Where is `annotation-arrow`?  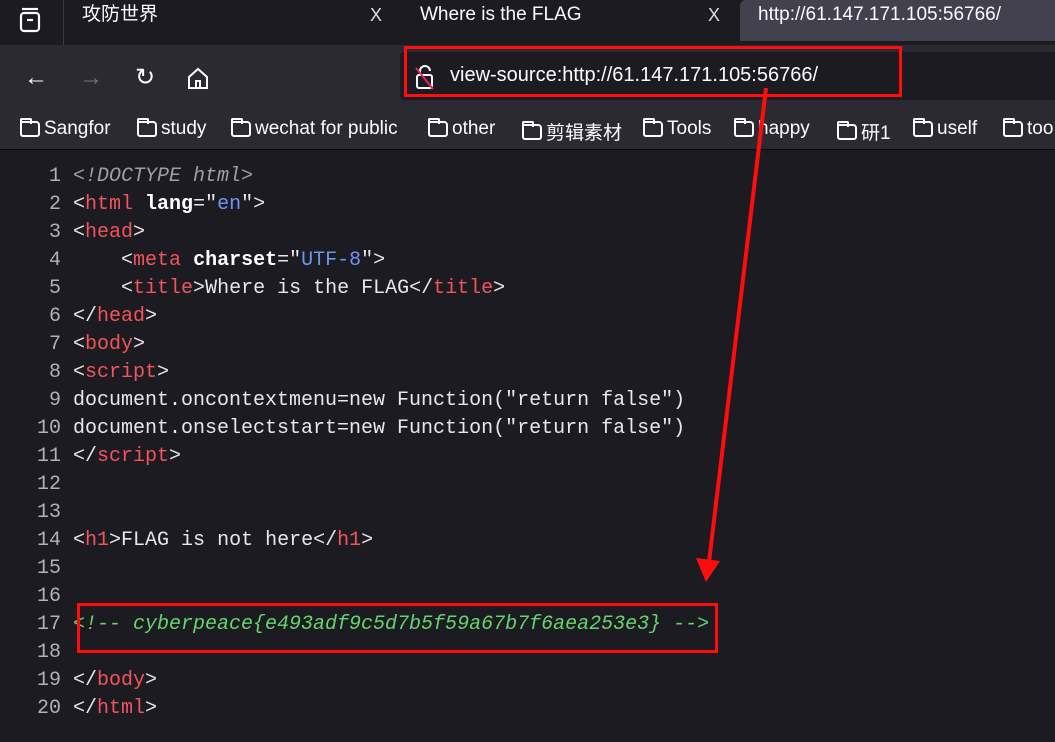 annotation-arrow is located at coordinates (732, 334).